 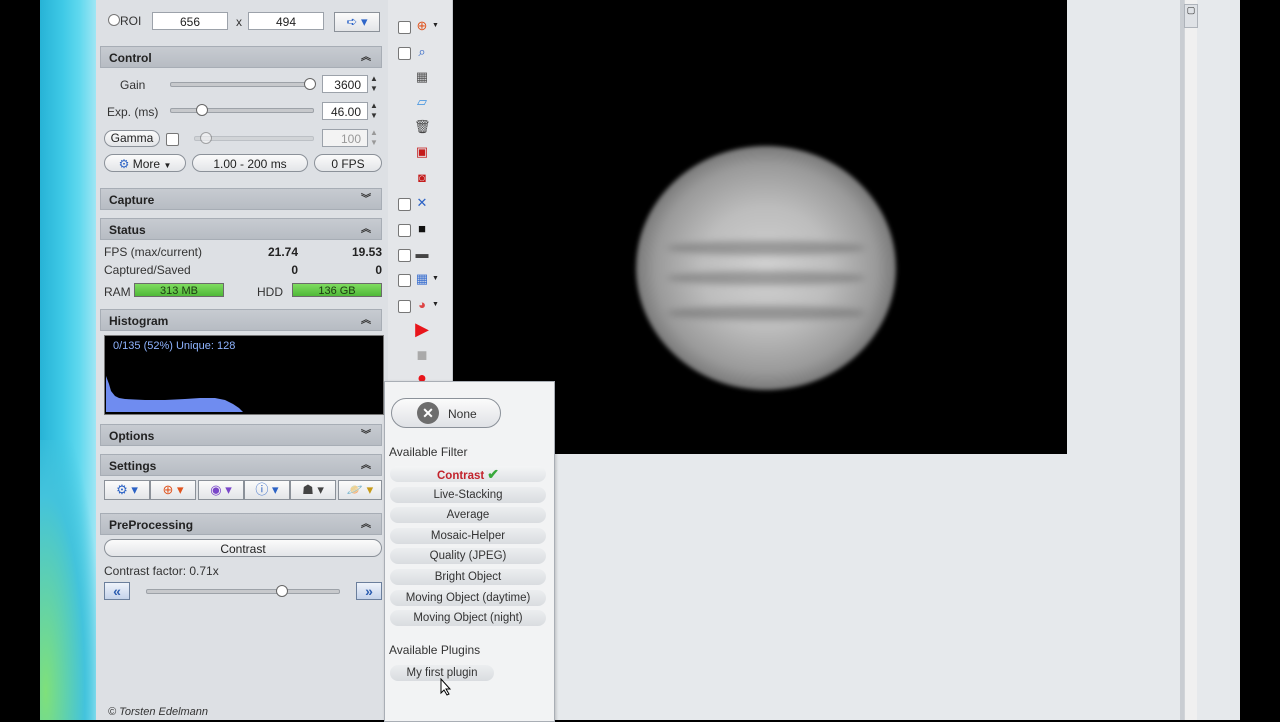 What do you see at coordinates (345, 111) in the screenshot?
I see `exposure-field: 46.00` at bounding box center [345, 111].